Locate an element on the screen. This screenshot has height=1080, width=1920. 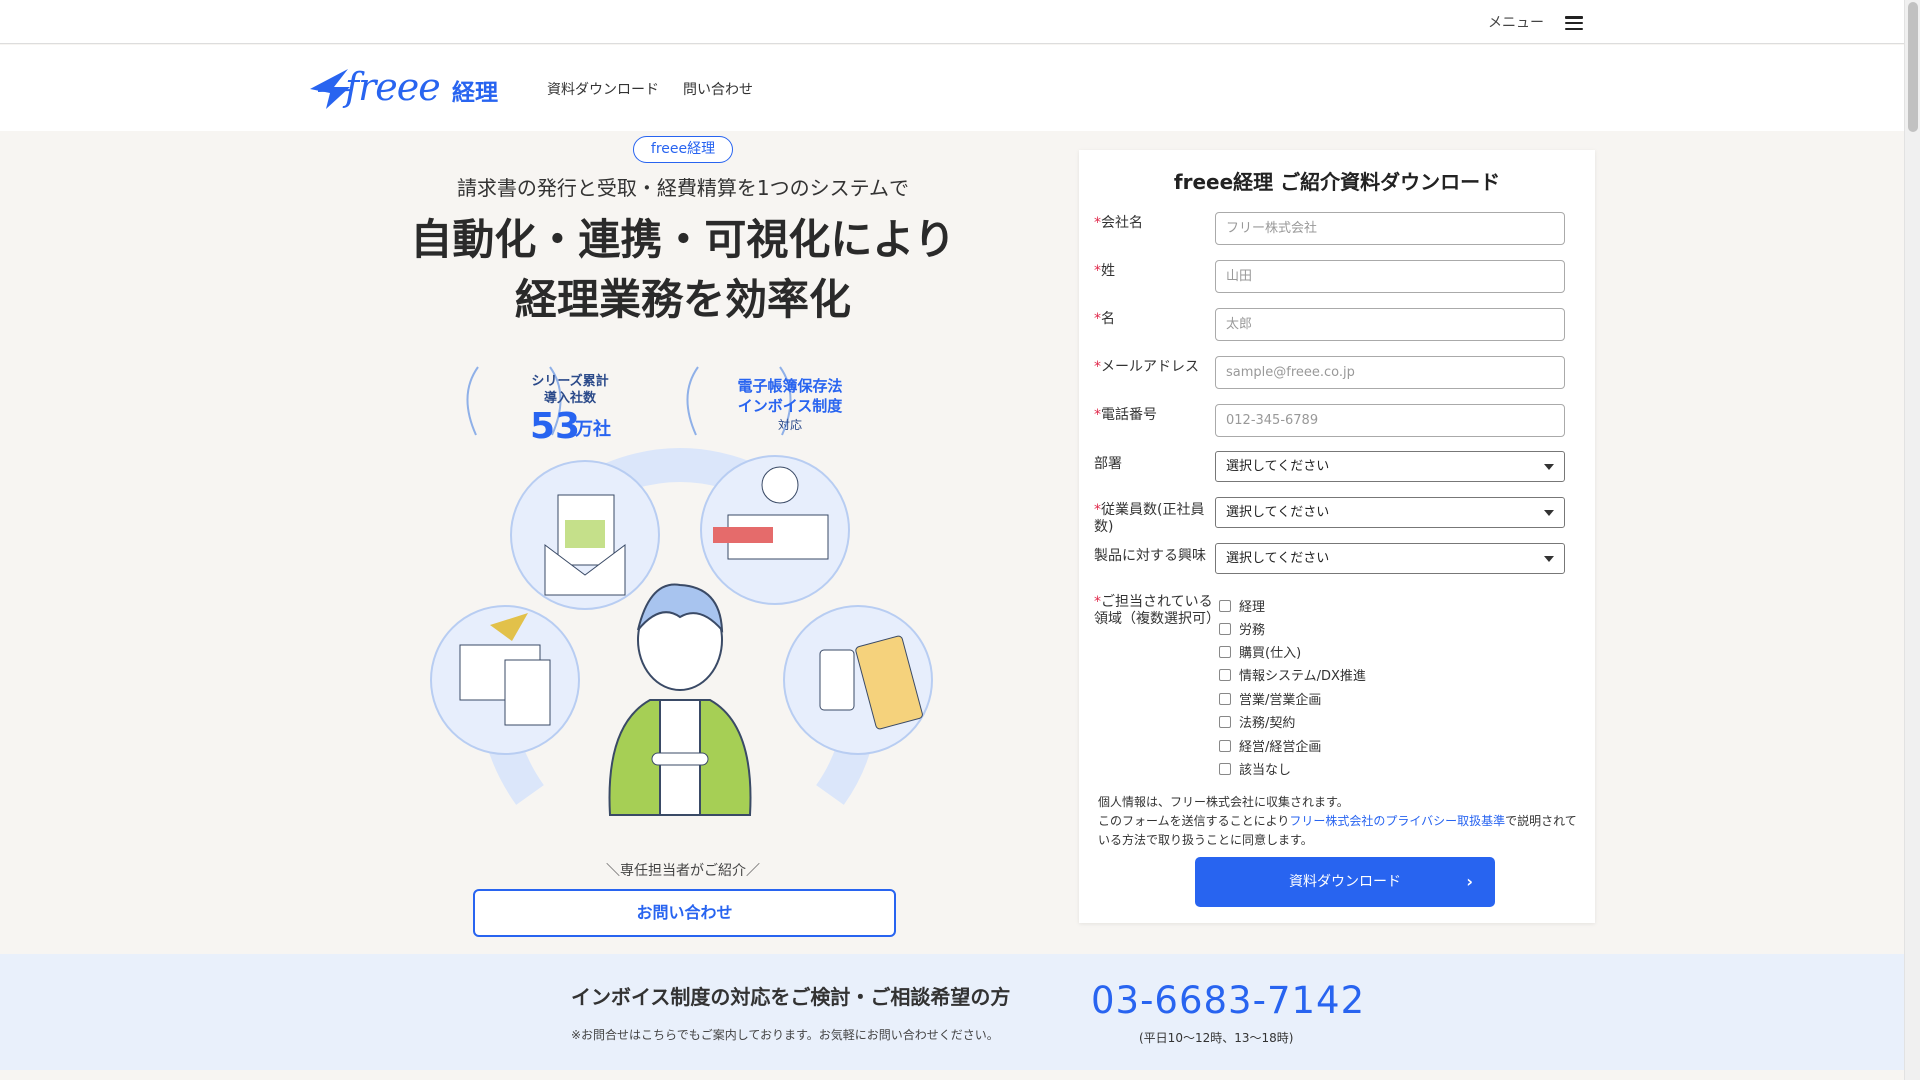
person-illustration-icon is located at coordinates (680, 699).